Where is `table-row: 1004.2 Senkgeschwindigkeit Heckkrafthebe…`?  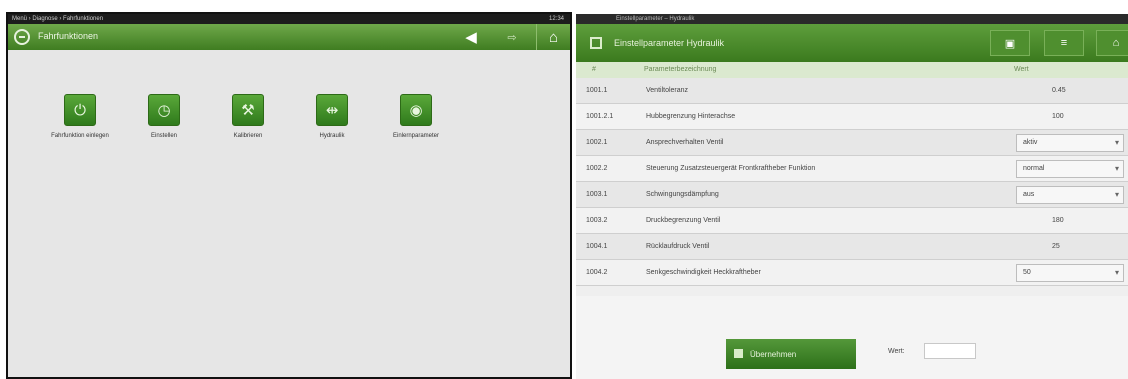
table-row: 1004.2 Senkgeschwindigkeit Heckkrafthebe… is located at coordinates (852, 273).